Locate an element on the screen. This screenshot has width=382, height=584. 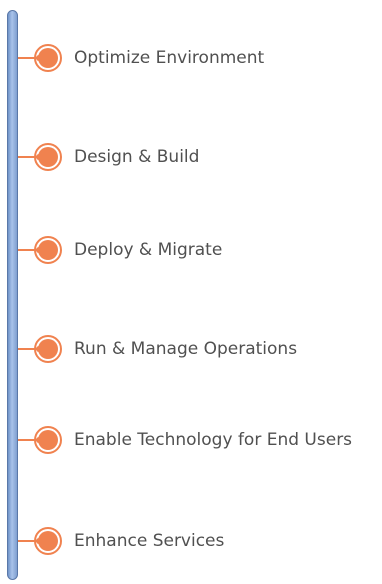
step-enable-technology: Enable Technology for End Users is located at coordinates (185, 440).